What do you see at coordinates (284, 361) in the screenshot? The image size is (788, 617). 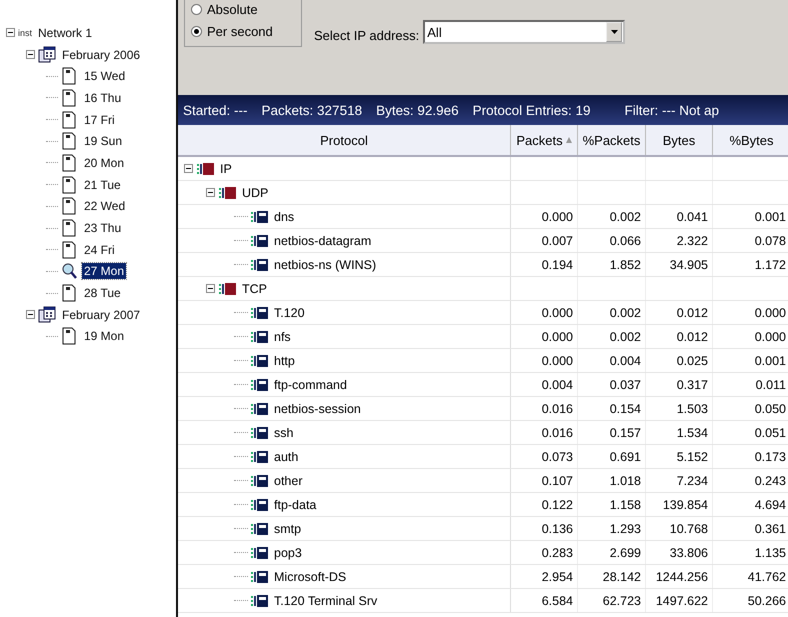 I see `protocol-name: http` at bounding box center [284, 361].